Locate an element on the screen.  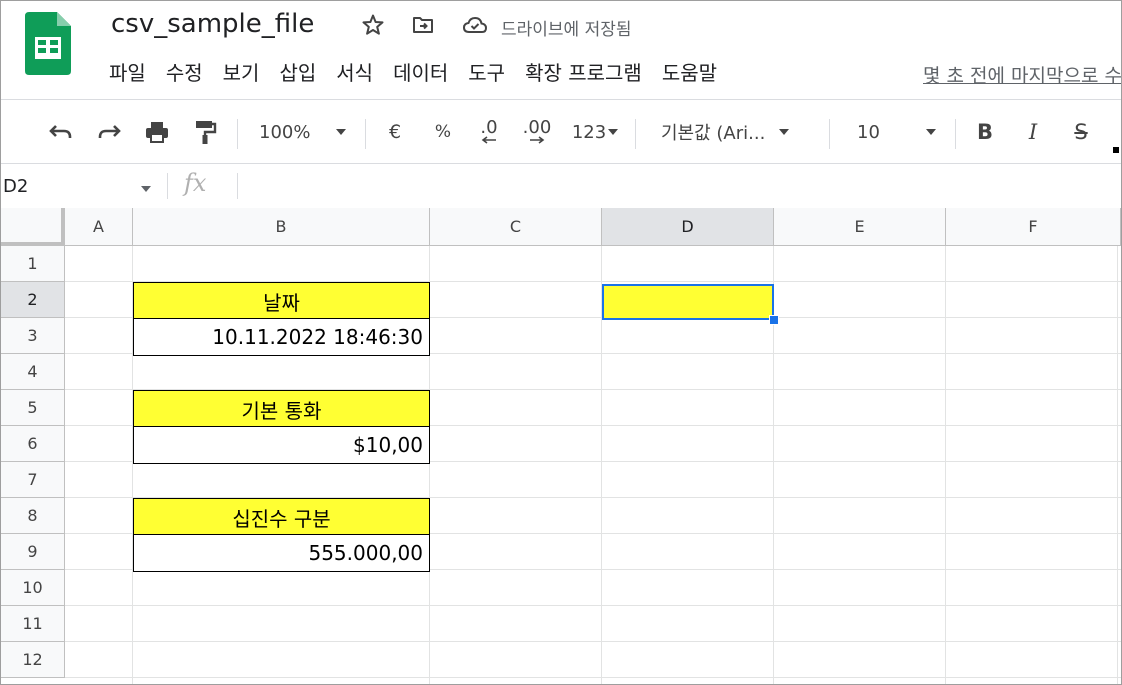
menu-tools: 도구 is located at coordinates (486, 74).